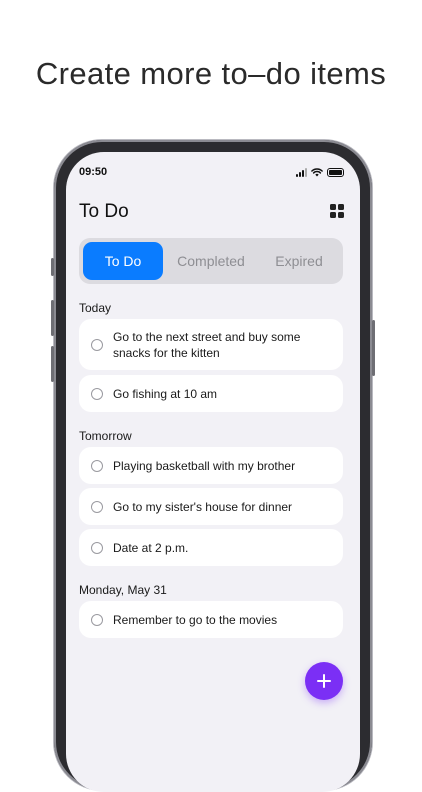  What do you see at coordinates (335, 172) in the screenshot?
I see `battery-icon` at bounding box center [335, 172].